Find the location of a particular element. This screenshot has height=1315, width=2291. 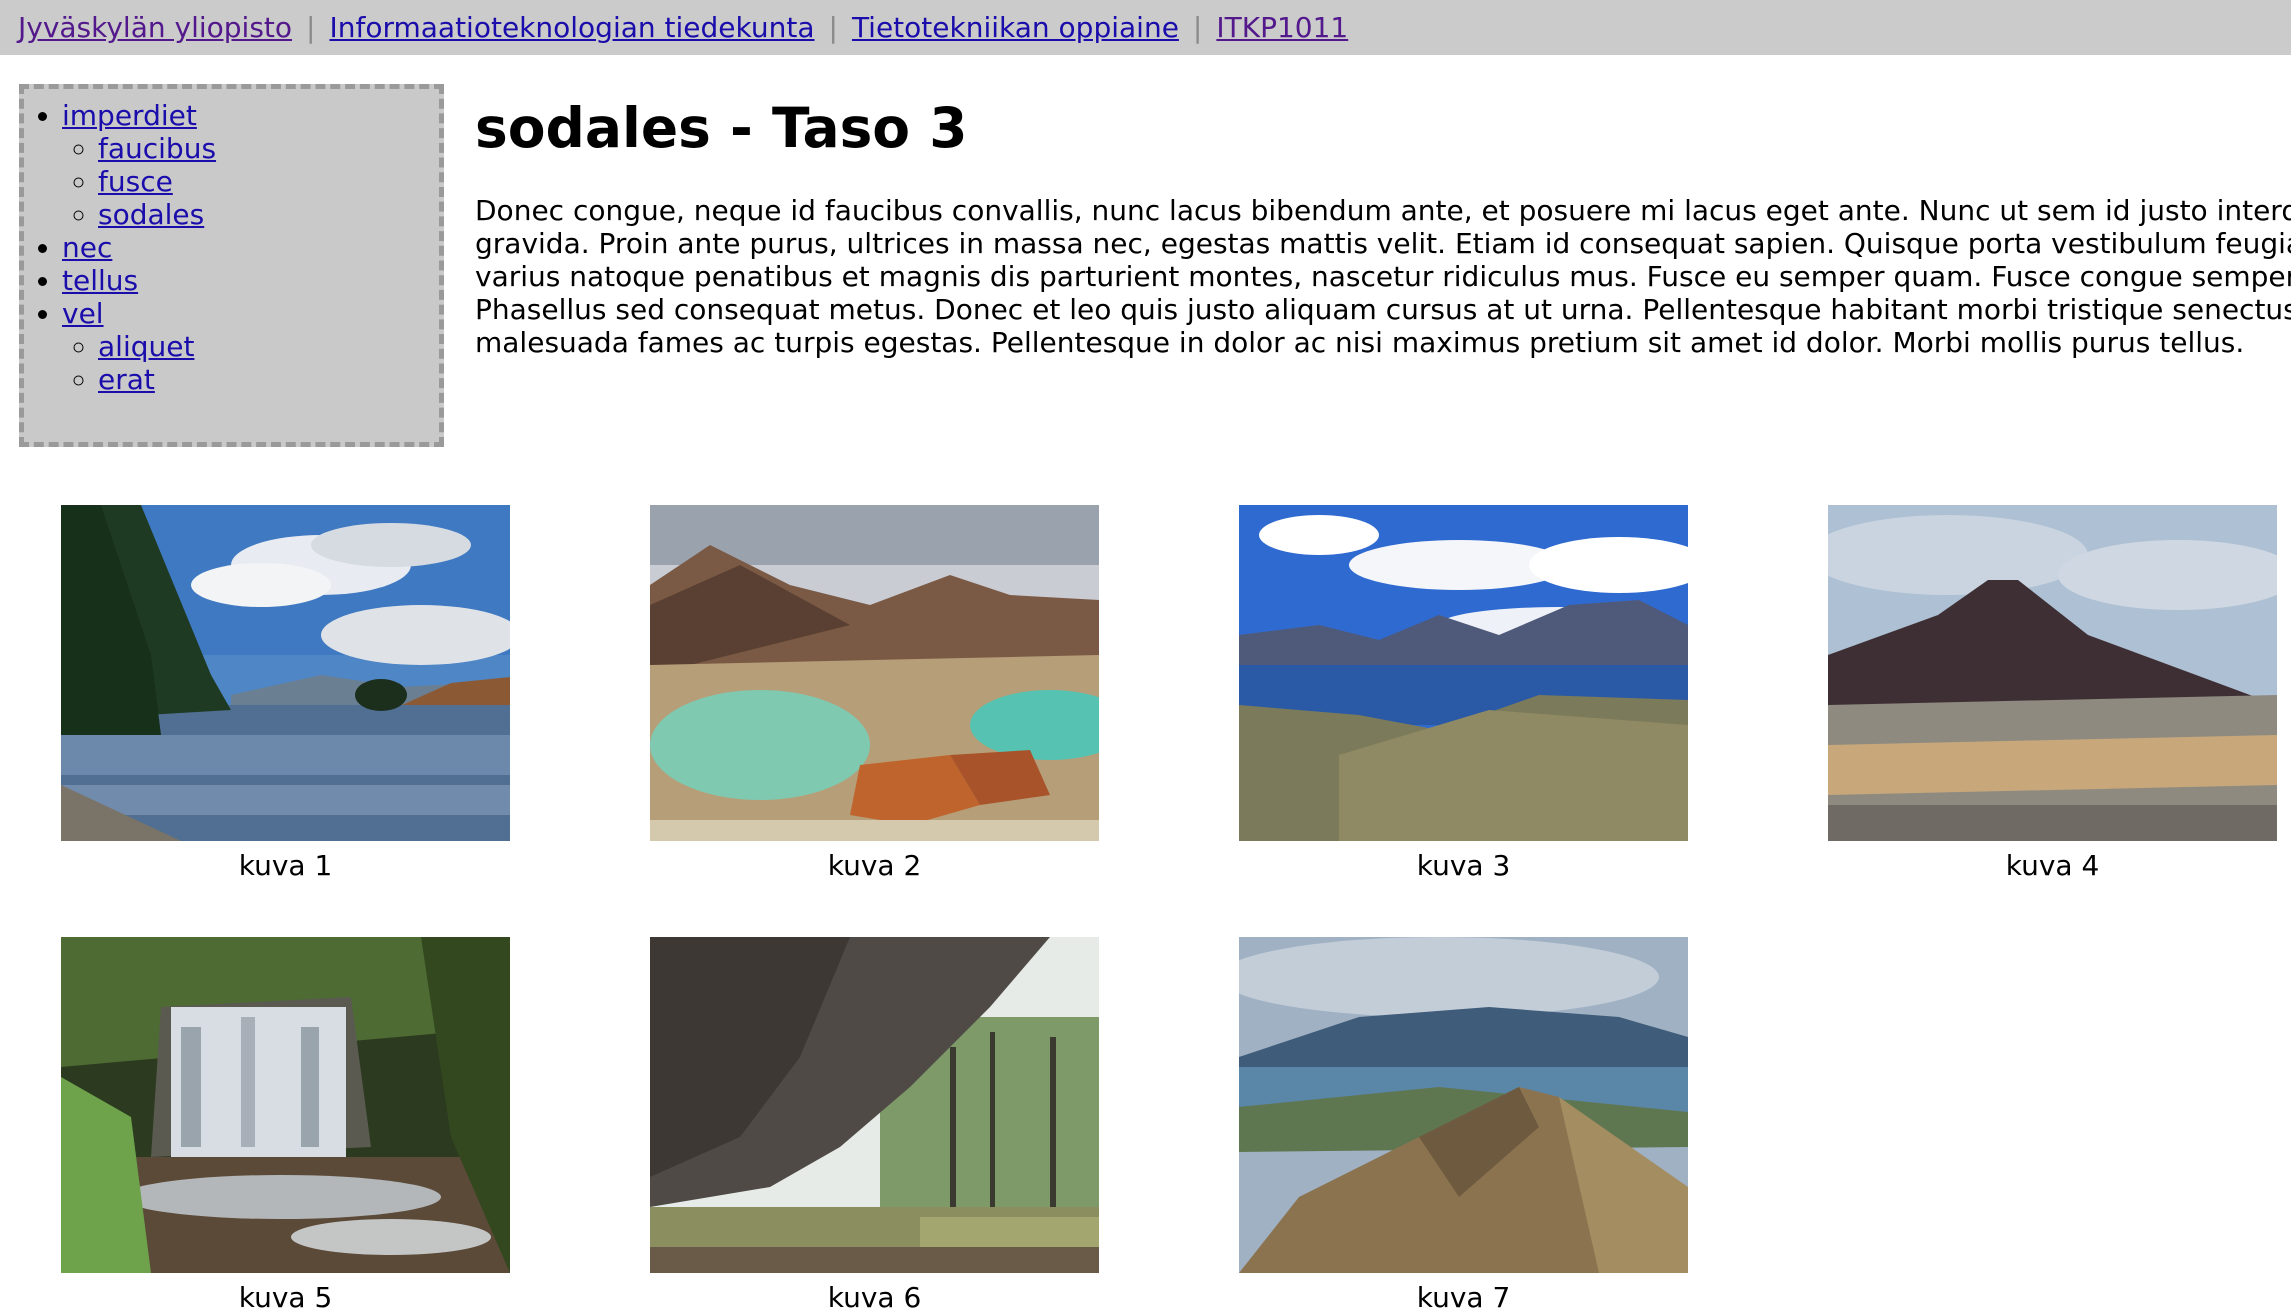

breadcrumb-link: Tietotekniikan oppiaine is located at coordinates (1015, 27).